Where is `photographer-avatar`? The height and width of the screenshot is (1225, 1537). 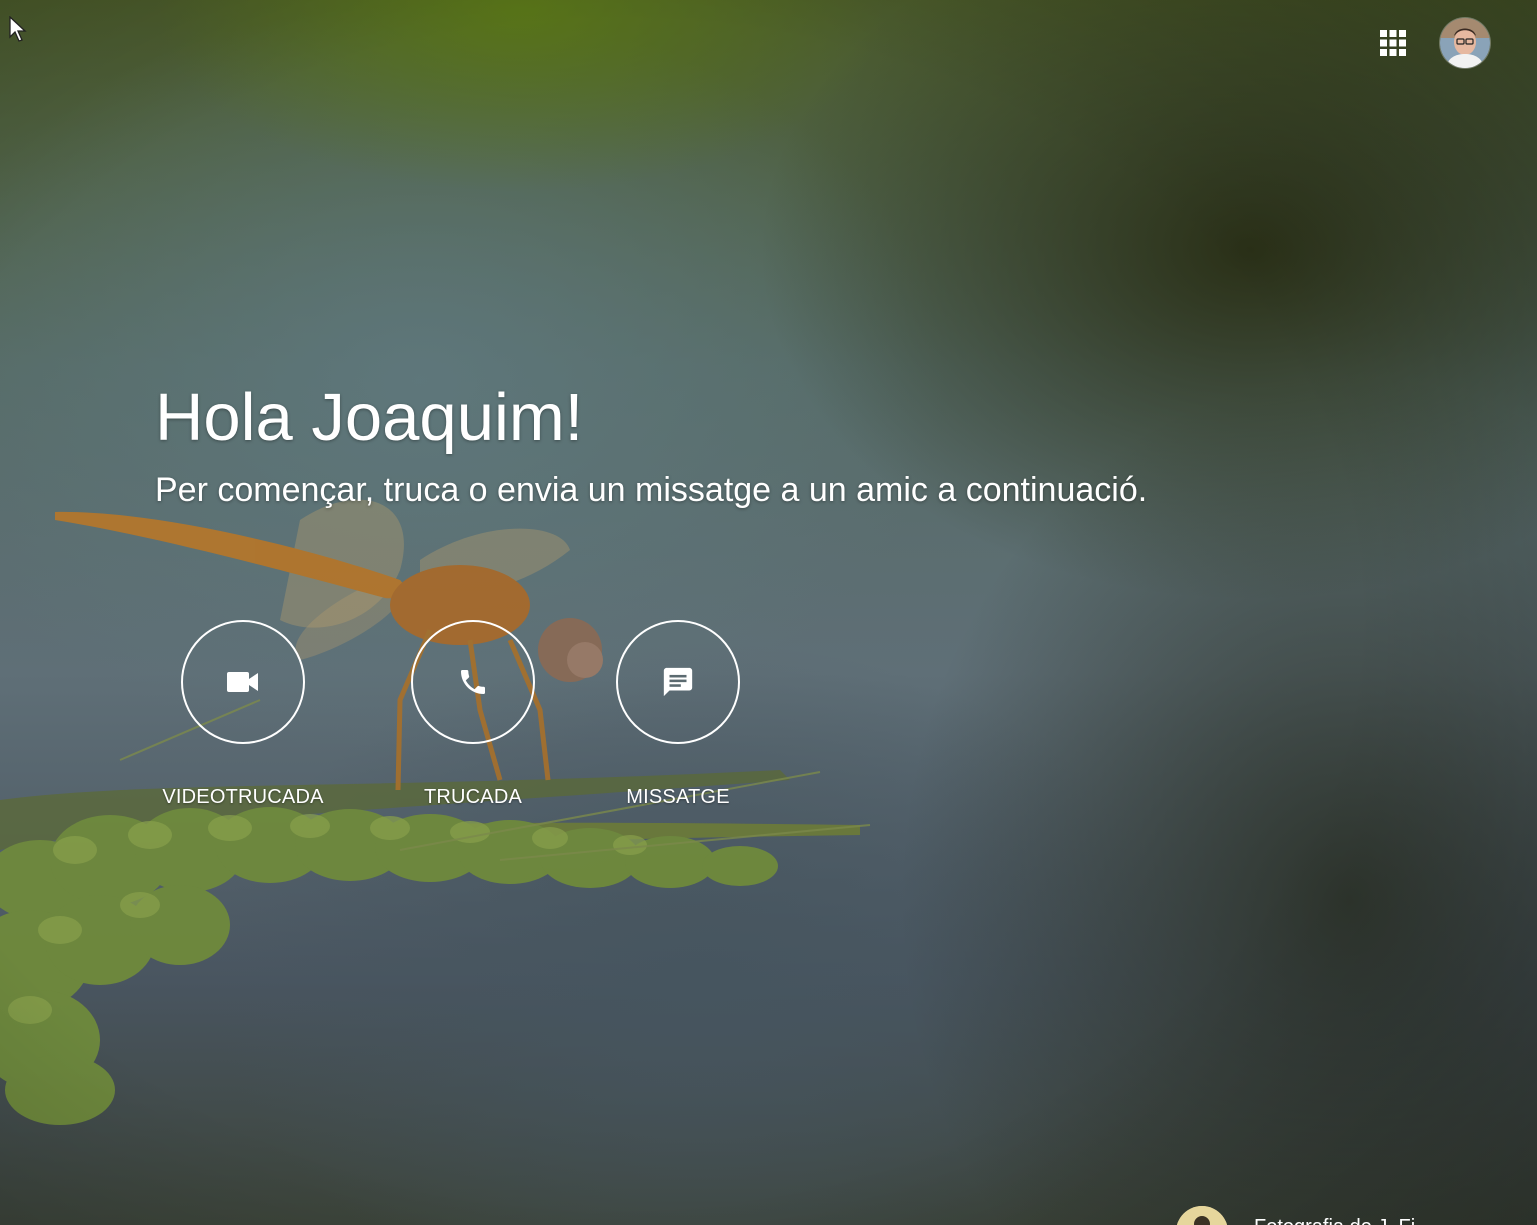
photographer-avatar is located at coordinates (1202, 1215).